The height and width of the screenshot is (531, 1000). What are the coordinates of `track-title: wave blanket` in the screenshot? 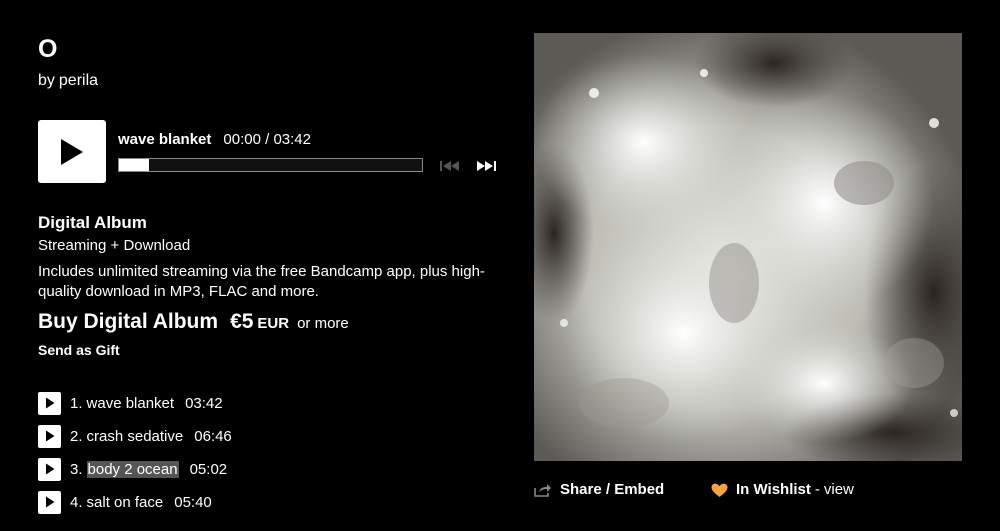 It's located at (131, 403).